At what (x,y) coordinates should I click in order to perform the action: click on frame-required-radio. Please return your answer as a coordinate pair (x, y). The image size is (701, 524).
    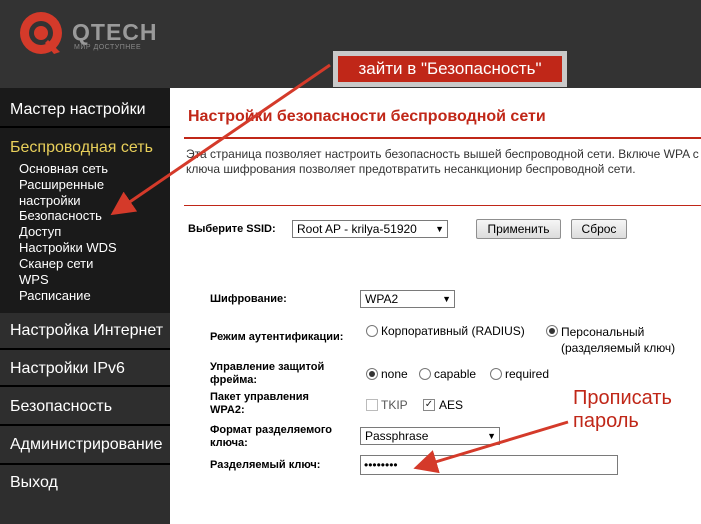
    Looking at the image, I should click on (496, 374).